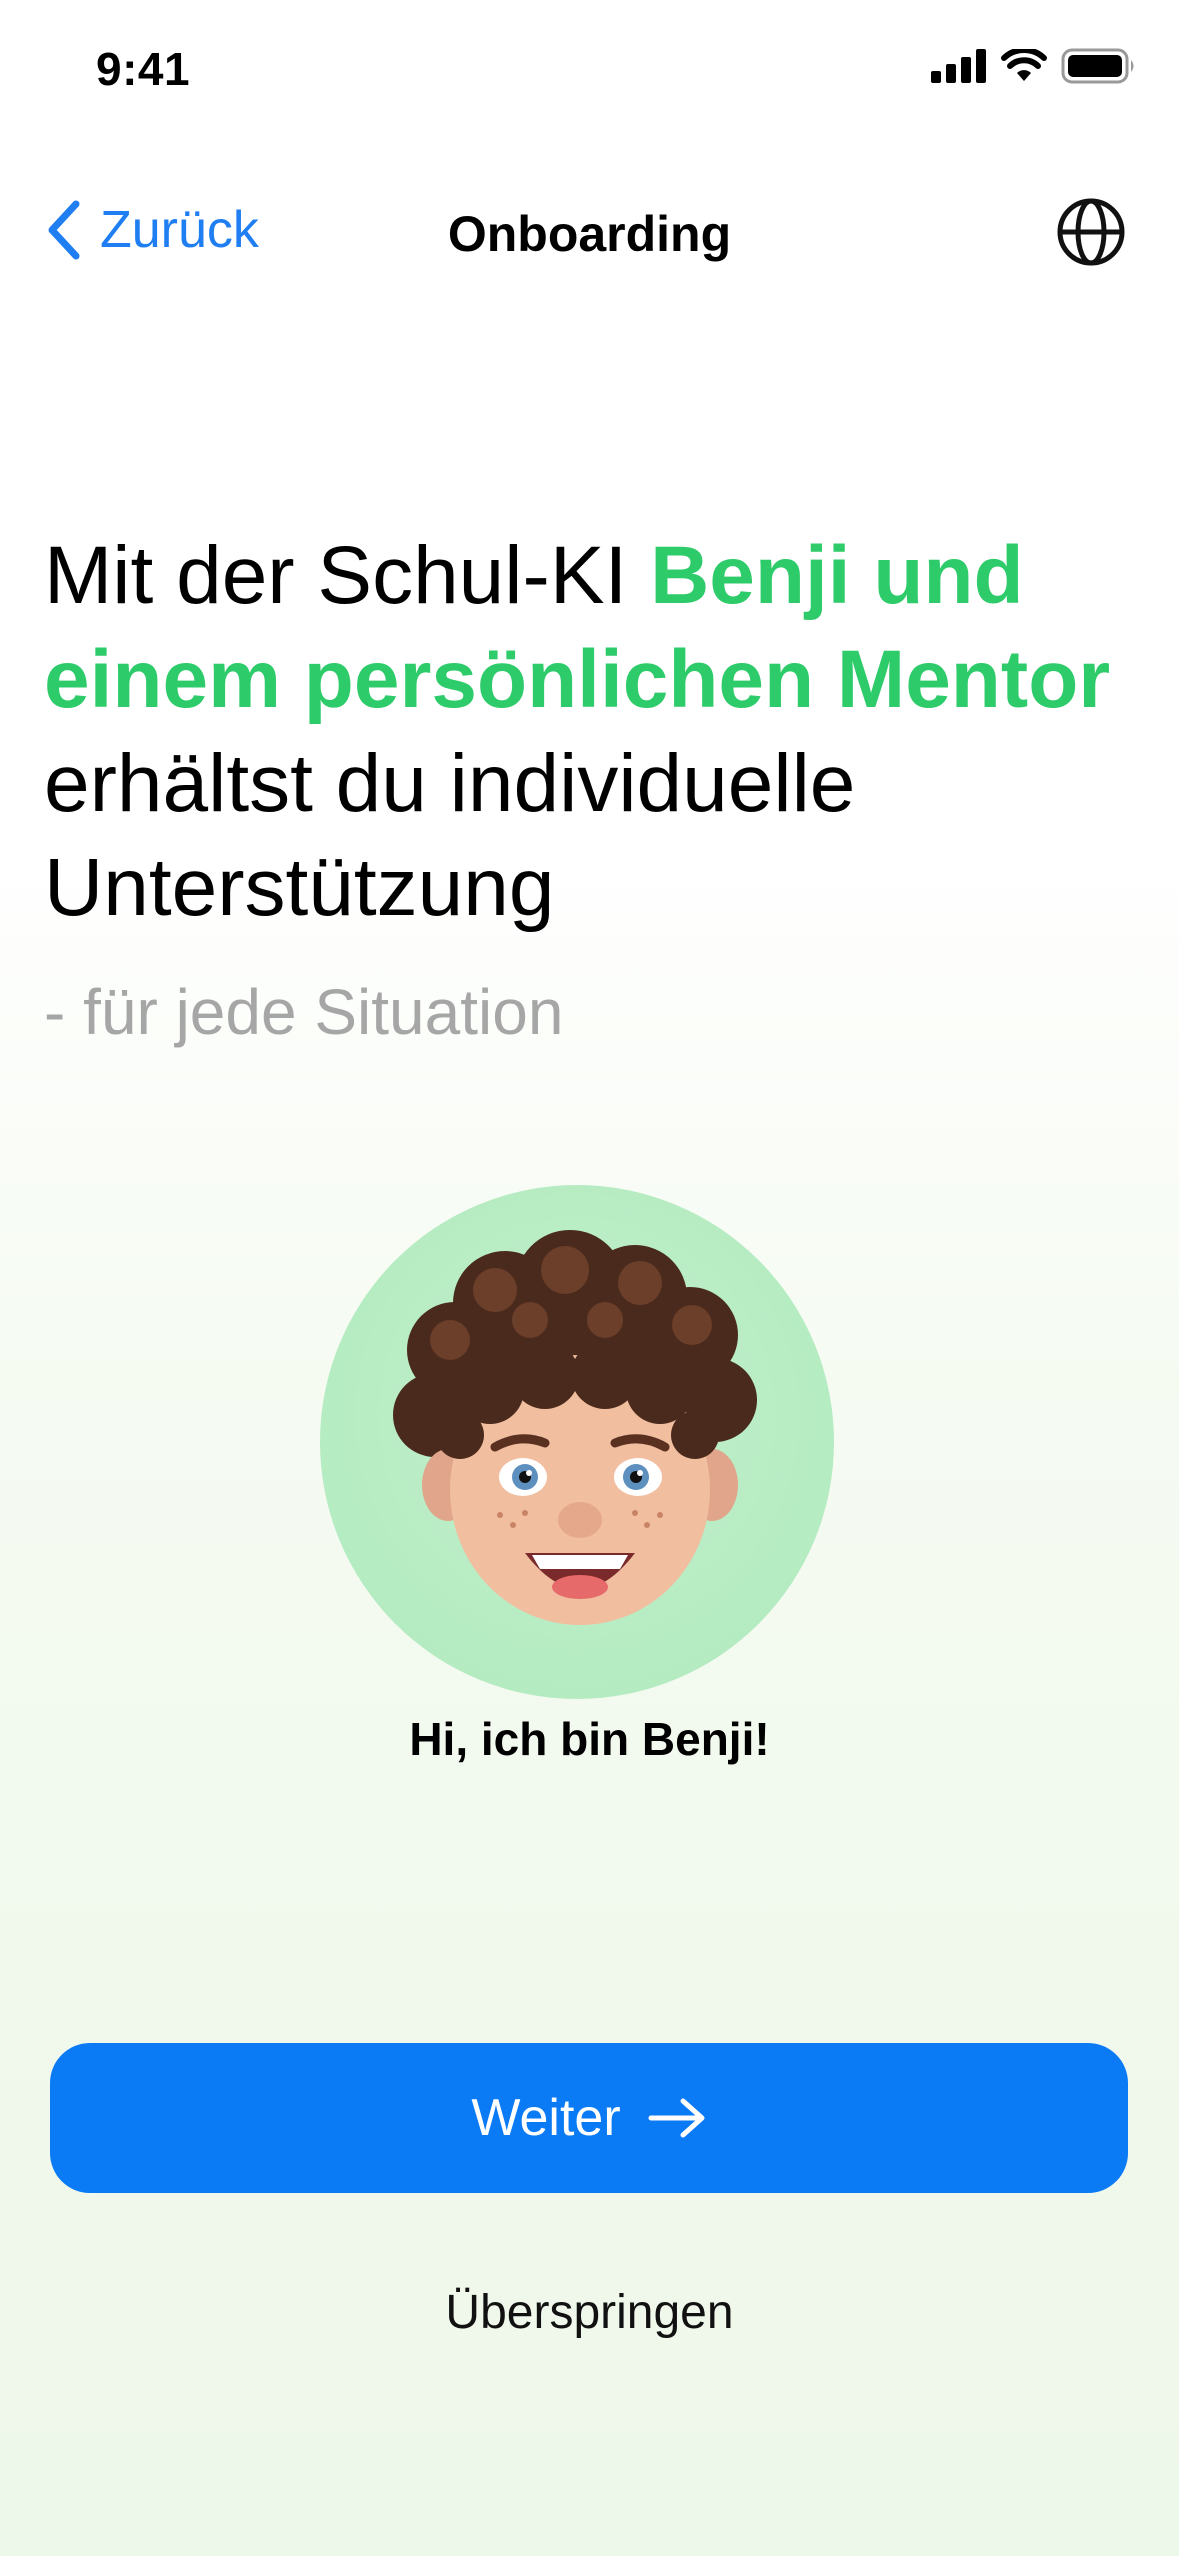 This screenshot has width=1179, height=2556. What do you see at coordinates (958, 66) in the screenshot?
I see `cellular-signal-icon` at bounding box center [958, 66].